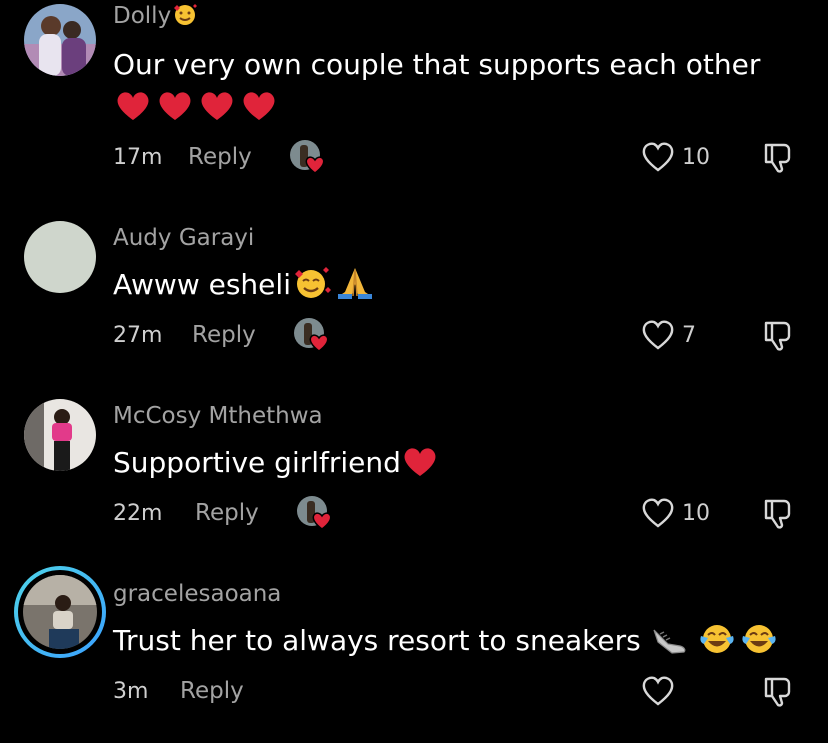  What do you see at coordinates (377, 640) in the screenshot?
I see `comment-text-content: Trust her to always resort to sneakers` at bounding box center [377, 640].